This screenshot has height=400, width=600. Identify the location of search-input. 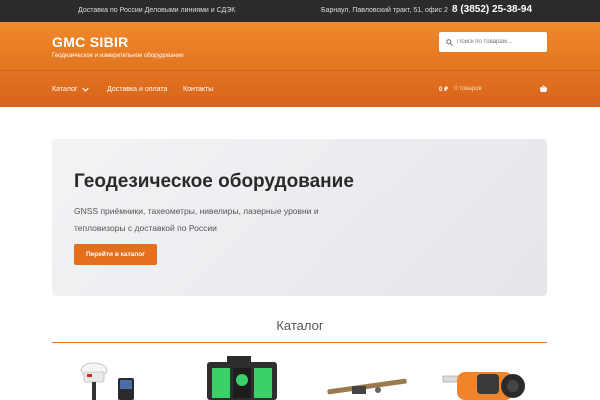
(502, 42).